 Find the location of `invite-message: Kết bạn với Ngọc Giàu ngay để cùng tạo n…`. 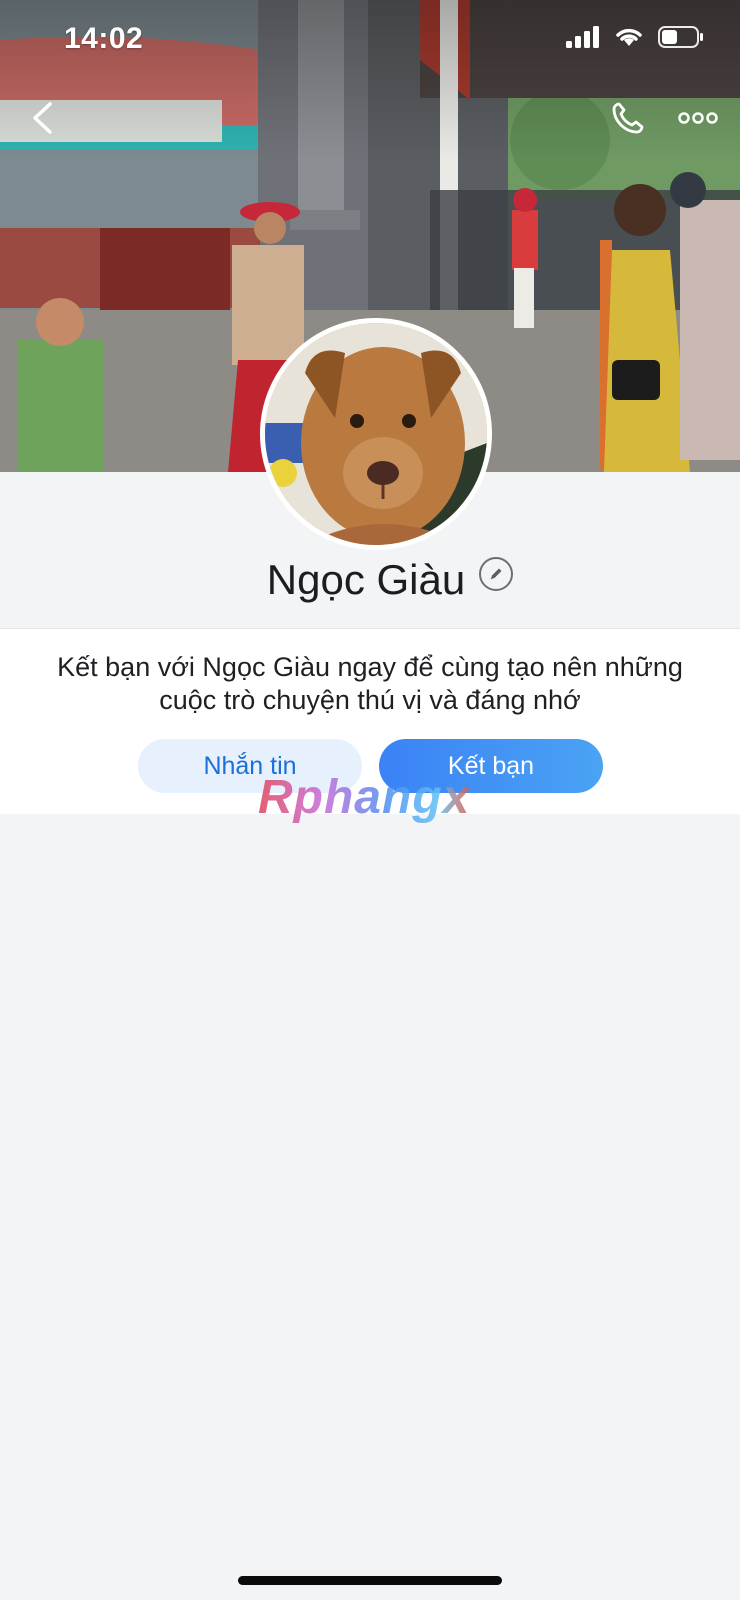

invite-message: Kết bạn với Ngọc Giàu ngay để cùng tạo n… is located at coordinates (370, 683).